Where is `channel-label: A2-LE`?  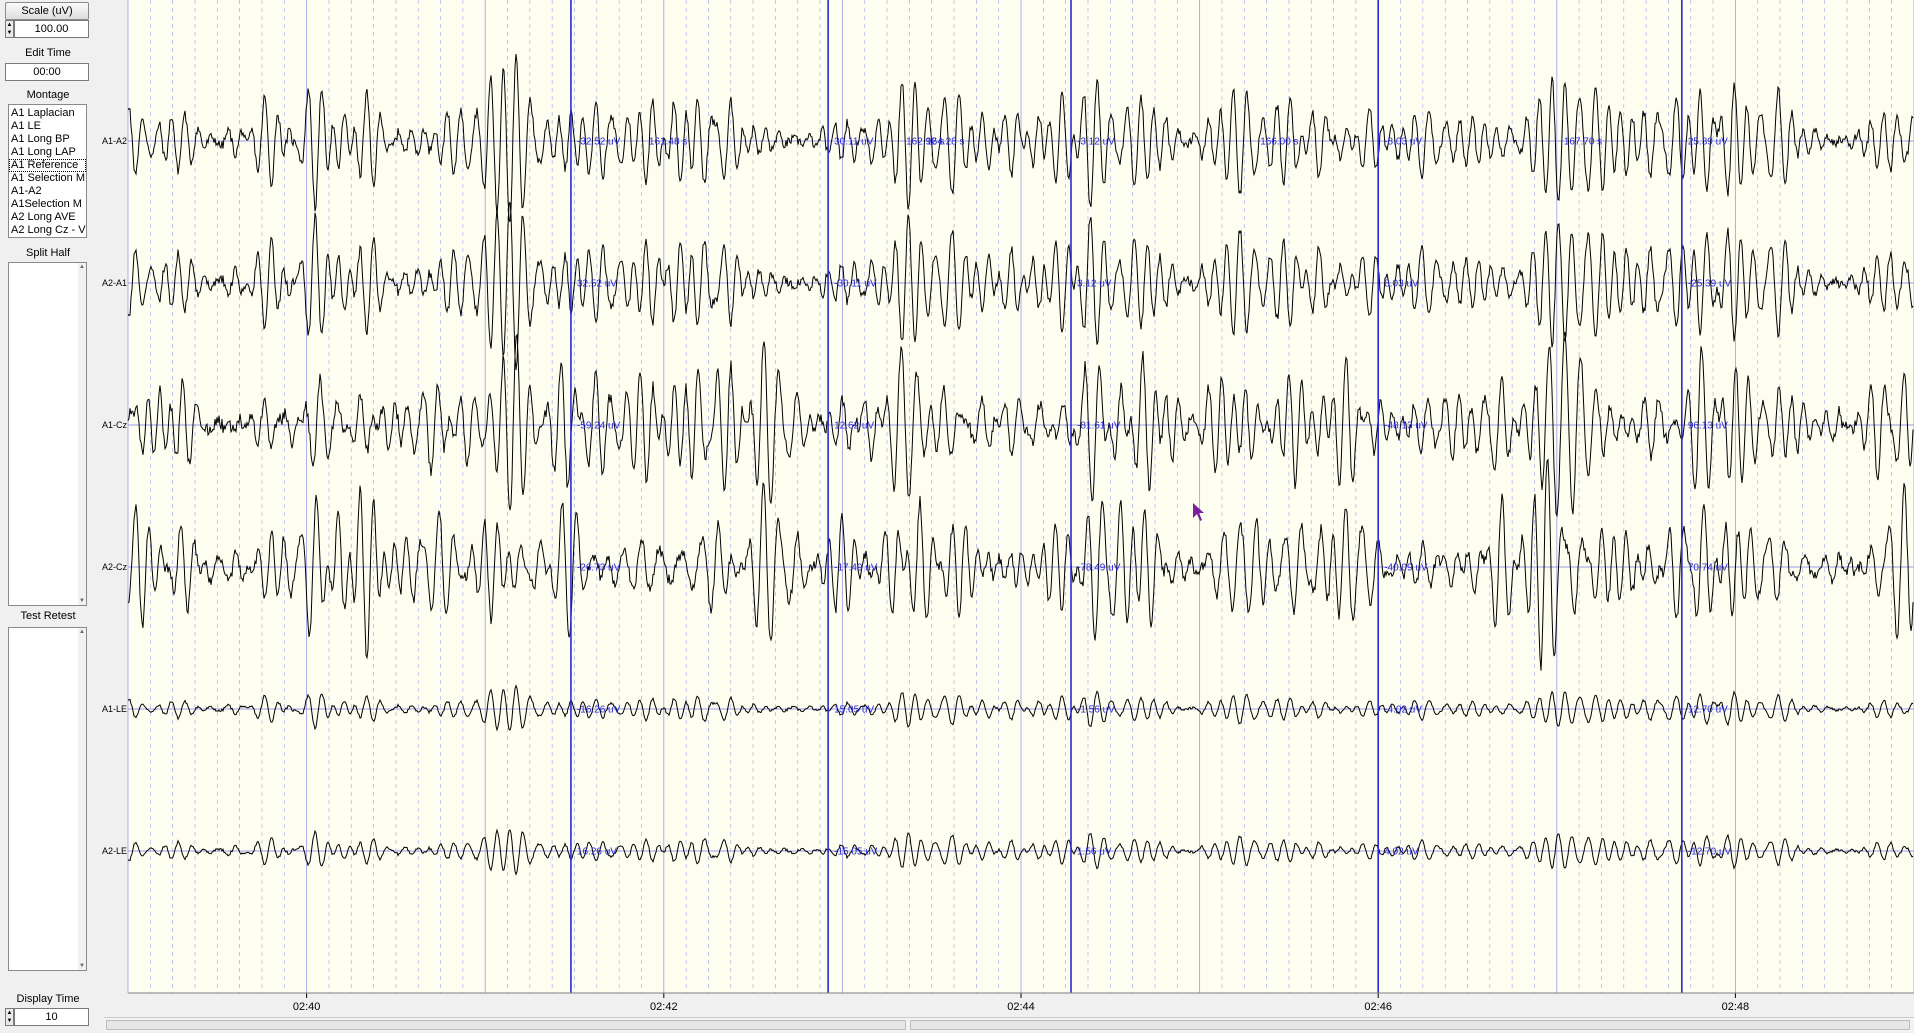 channel-label: A2-LE is located at coordinates (114, 851).